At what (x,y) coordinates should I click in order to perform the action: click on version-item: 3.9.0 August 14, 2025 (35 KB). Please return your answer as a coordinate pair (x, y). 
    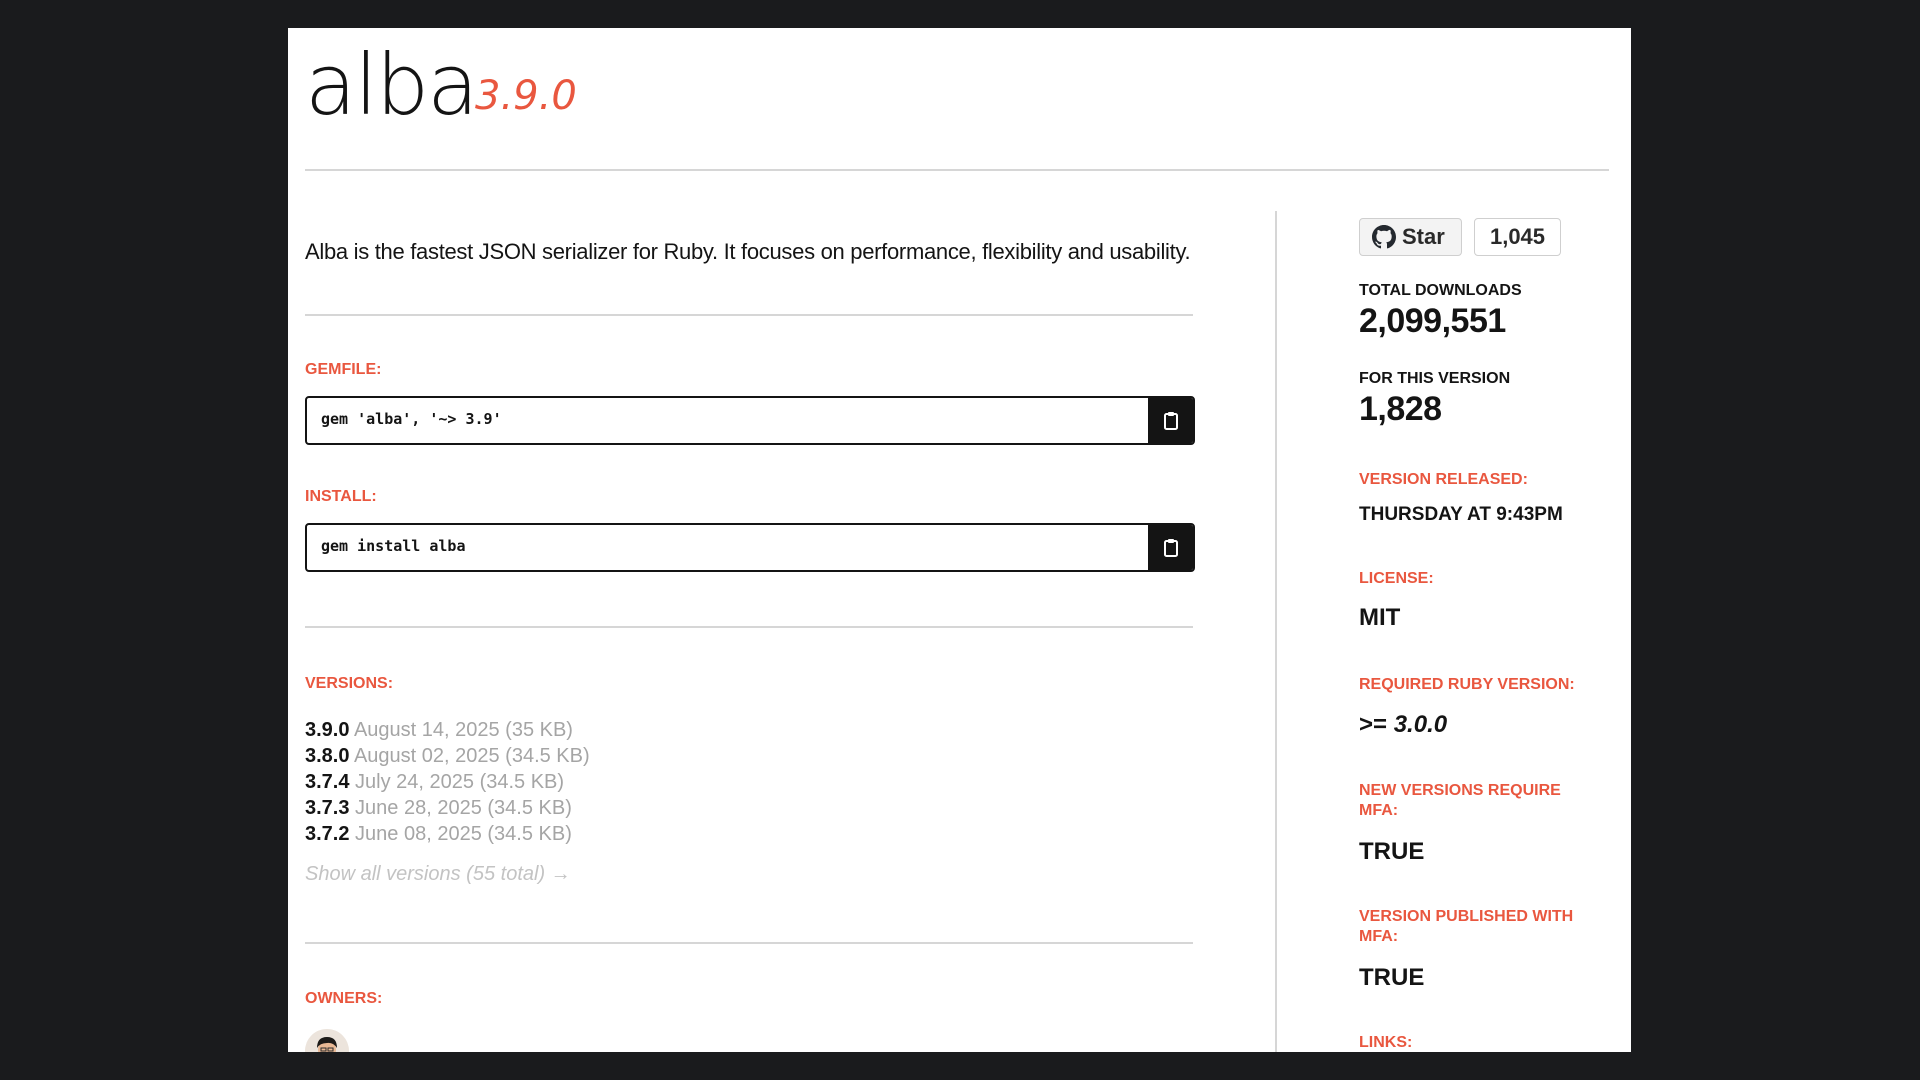
    Looking at the image, I should click on (447, 730).